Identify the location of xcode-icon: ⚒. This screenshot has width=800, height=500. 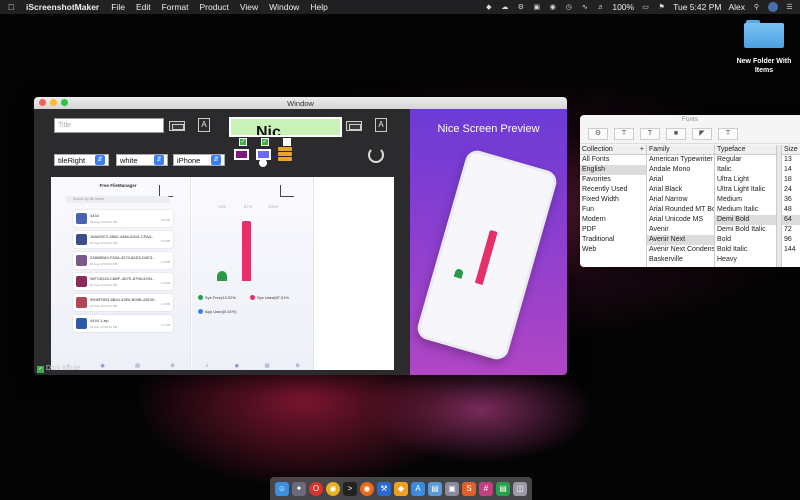
(384, 488).